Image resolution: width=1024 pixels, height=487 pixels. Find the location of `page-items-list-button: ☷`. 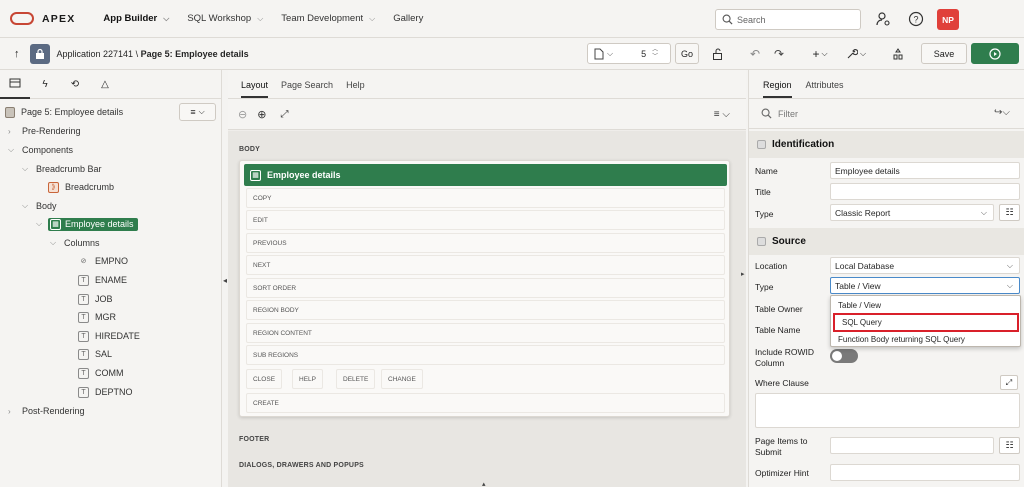

page-items-list-button: ☷ is located at coordinates (1009, 445).